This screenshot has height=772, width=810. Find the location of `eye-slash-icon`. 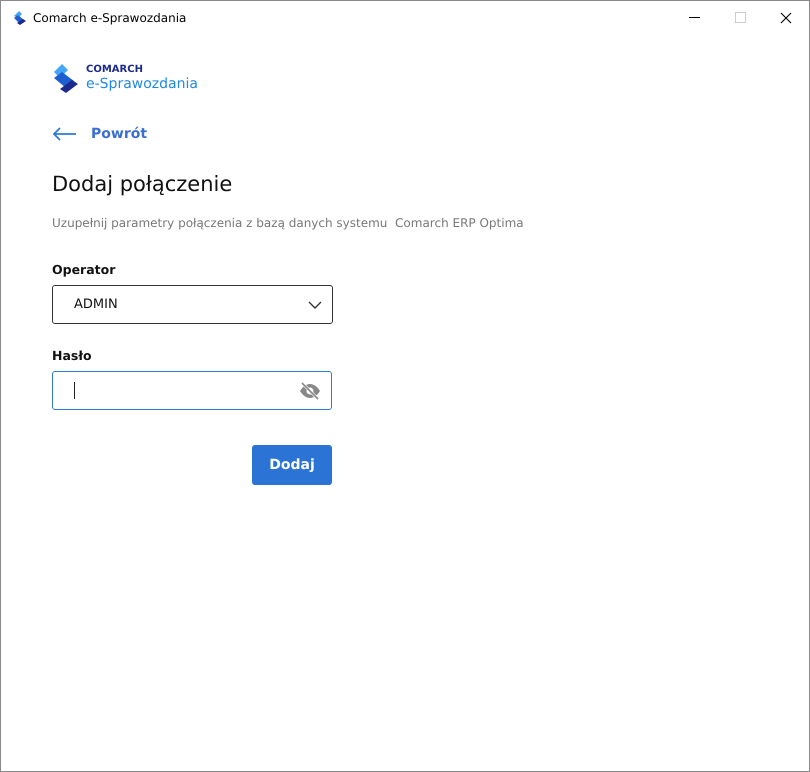

eye-slash-icon is located at coordinates (310, 391).